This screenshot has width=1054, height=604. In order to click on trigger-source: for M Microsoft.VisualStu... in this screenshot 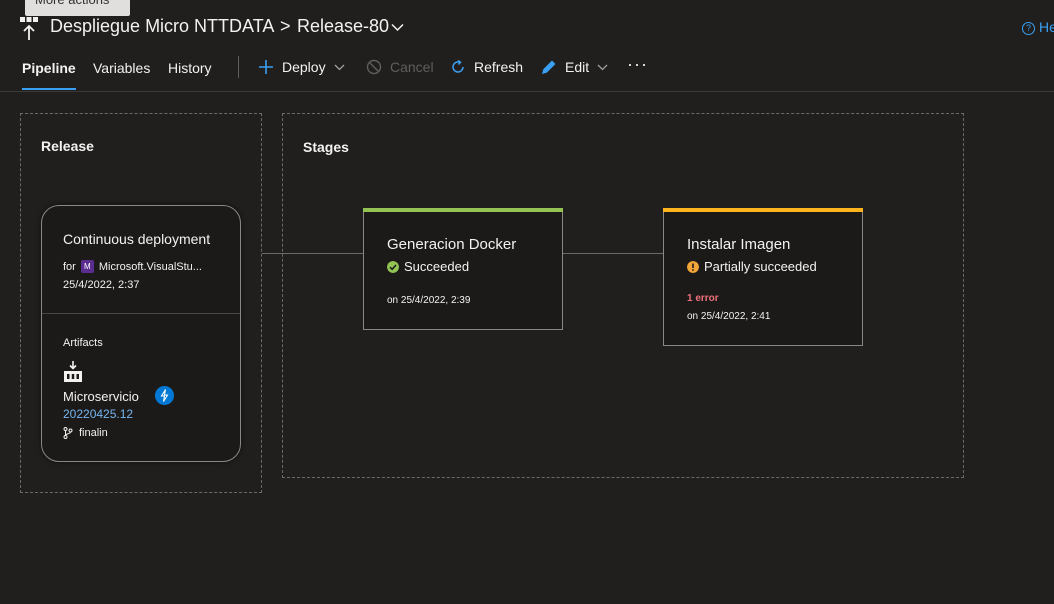, I will do `click(132, 266)`.